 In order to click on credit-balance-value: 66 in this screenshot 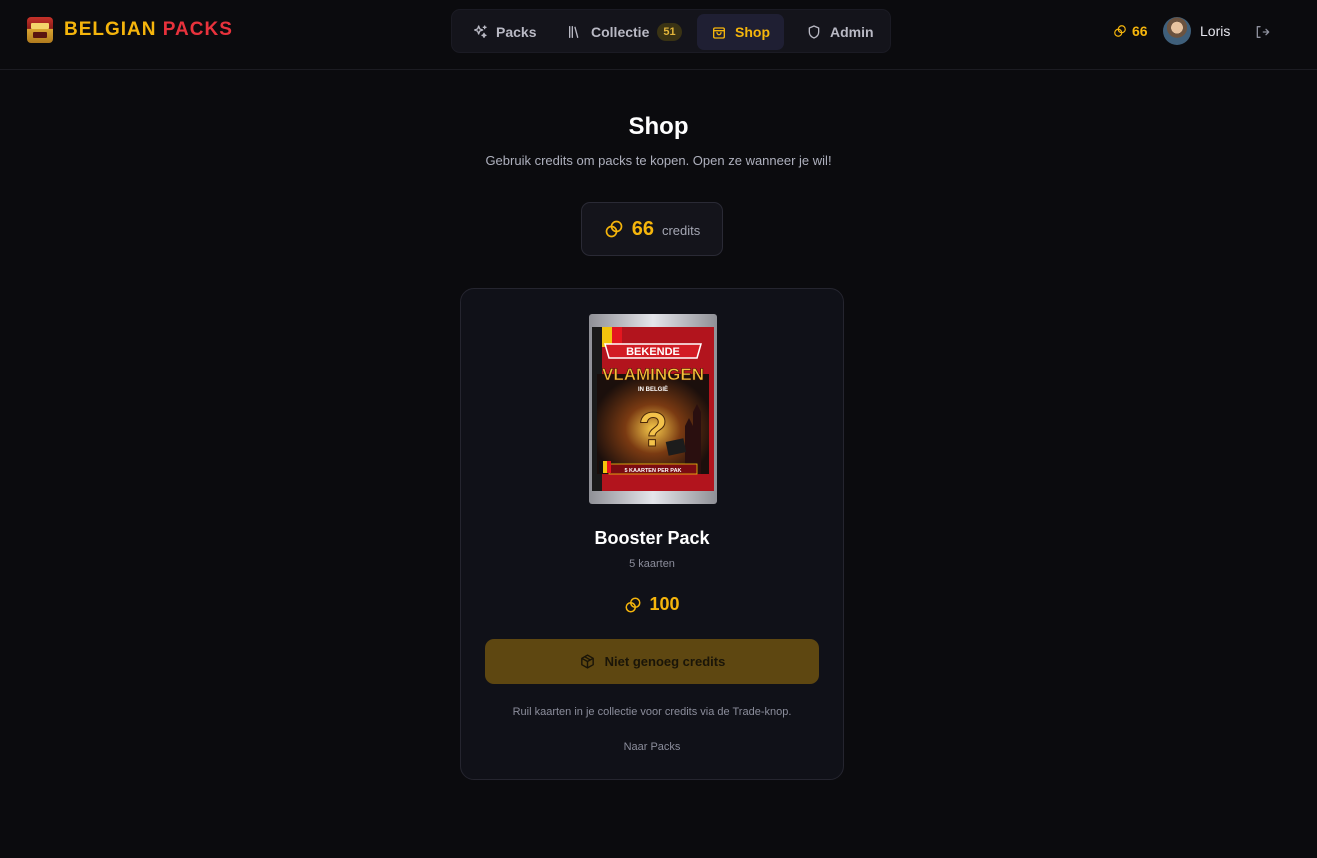, I will do `click(642, 228)`.